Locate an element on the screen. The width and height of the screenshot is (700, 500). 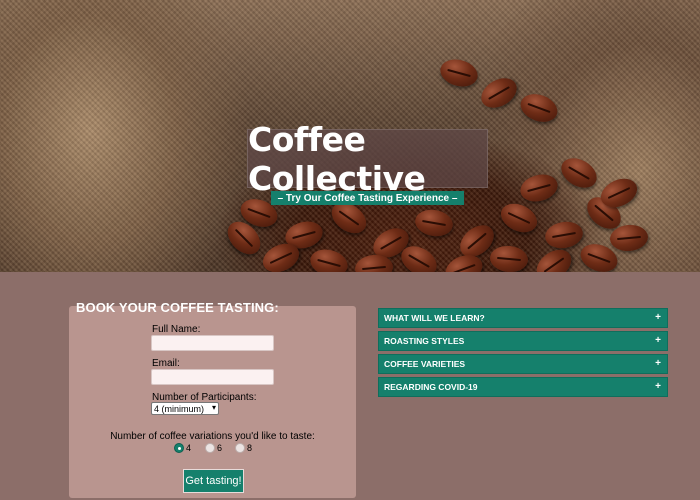
participants-select: 4 (minimum) ▾ is located at coordinates (185, 408).